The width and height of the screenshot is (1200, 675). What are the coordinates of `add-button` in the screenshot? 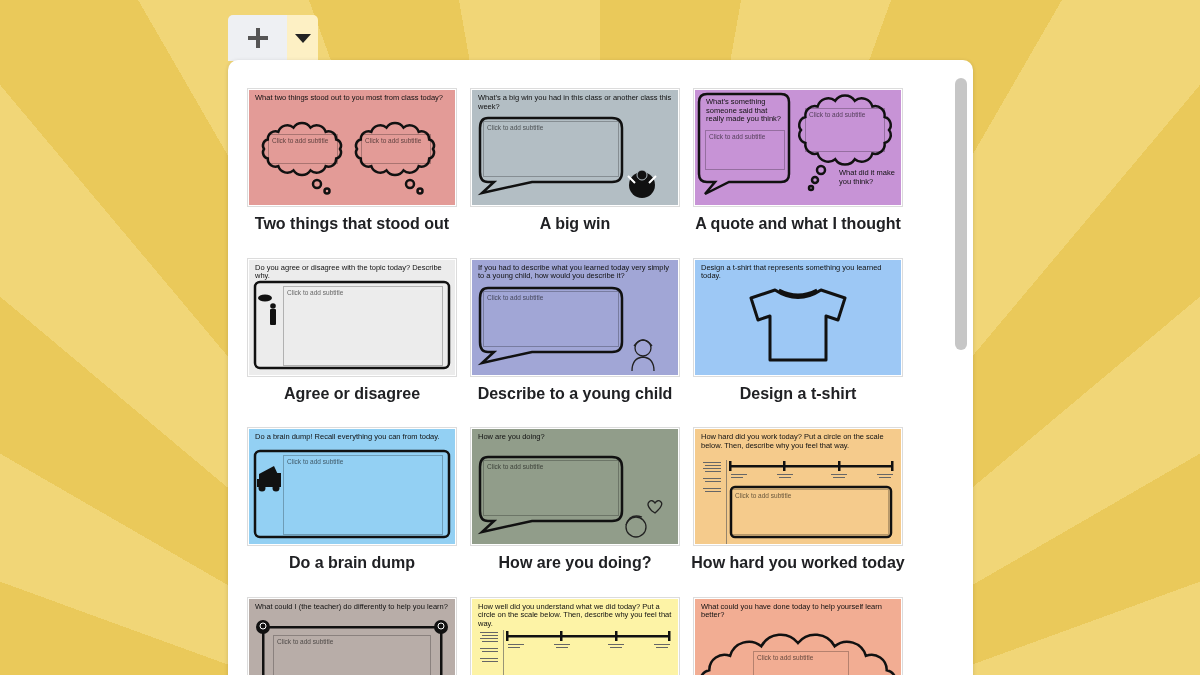 It's located at (257, 38).